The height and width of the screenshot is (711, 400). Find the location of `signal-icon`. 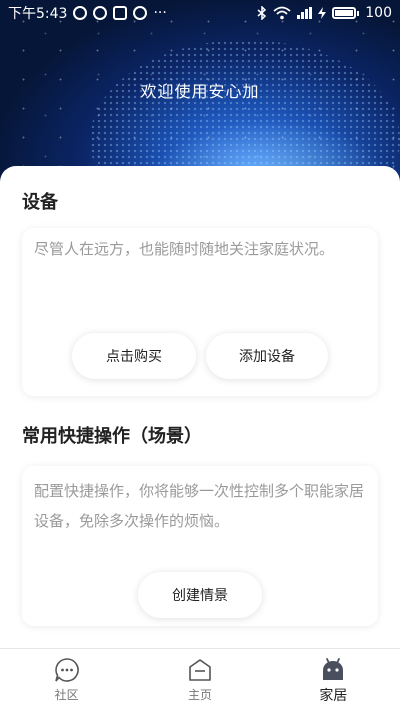

signal-icon is located at coordinates (305, 13).